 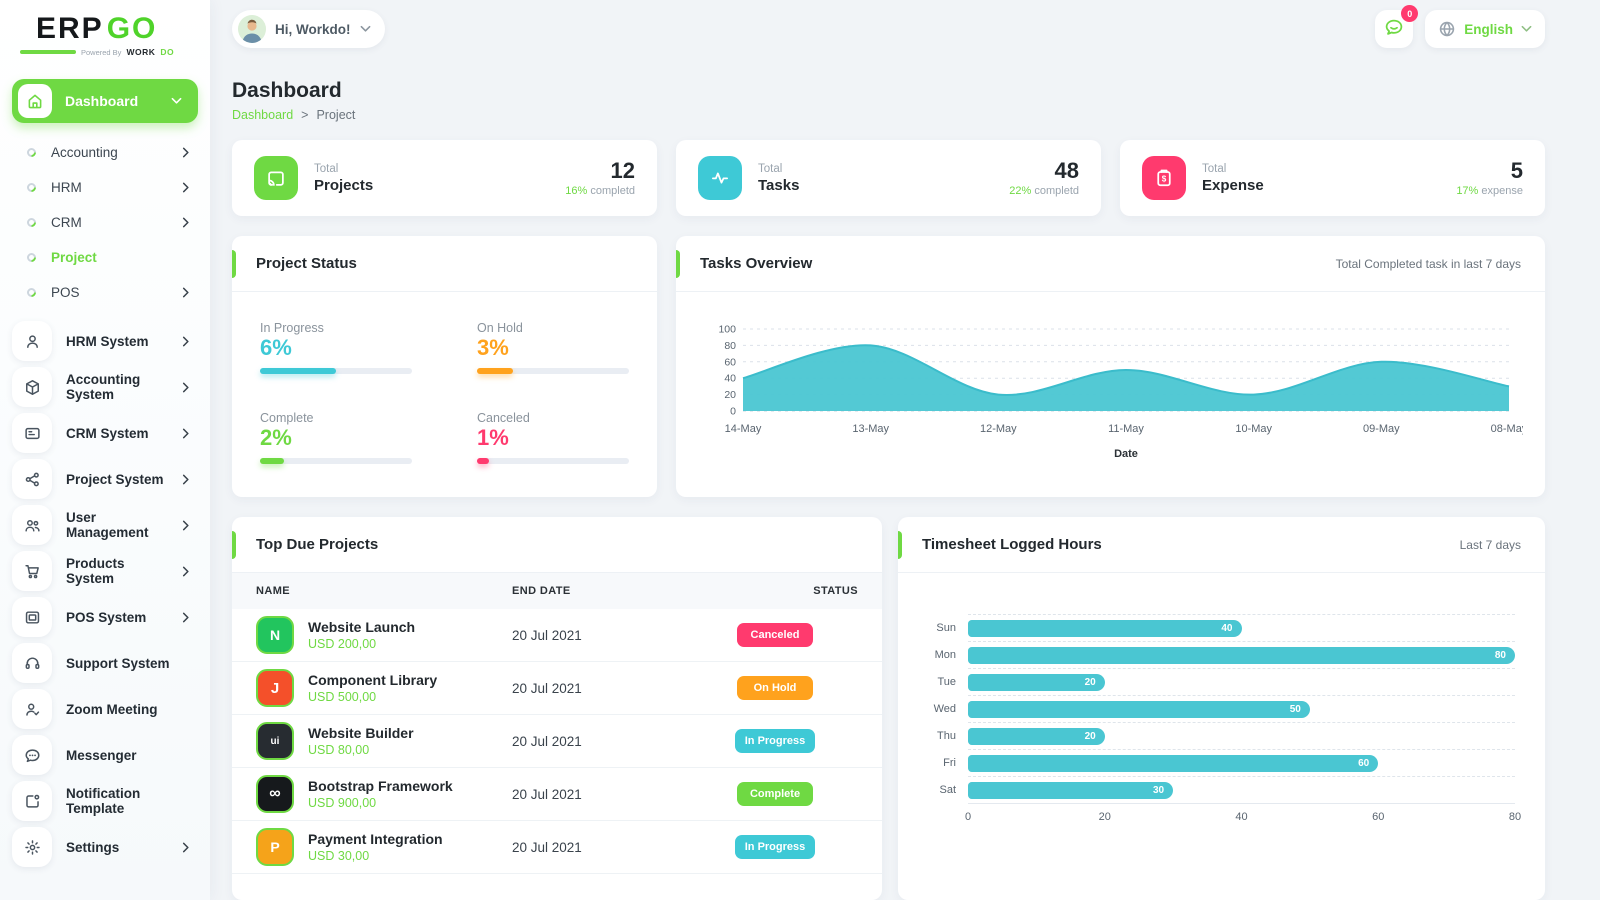 I want to click on project-name: Website Launch, so click(x=361, y=627).